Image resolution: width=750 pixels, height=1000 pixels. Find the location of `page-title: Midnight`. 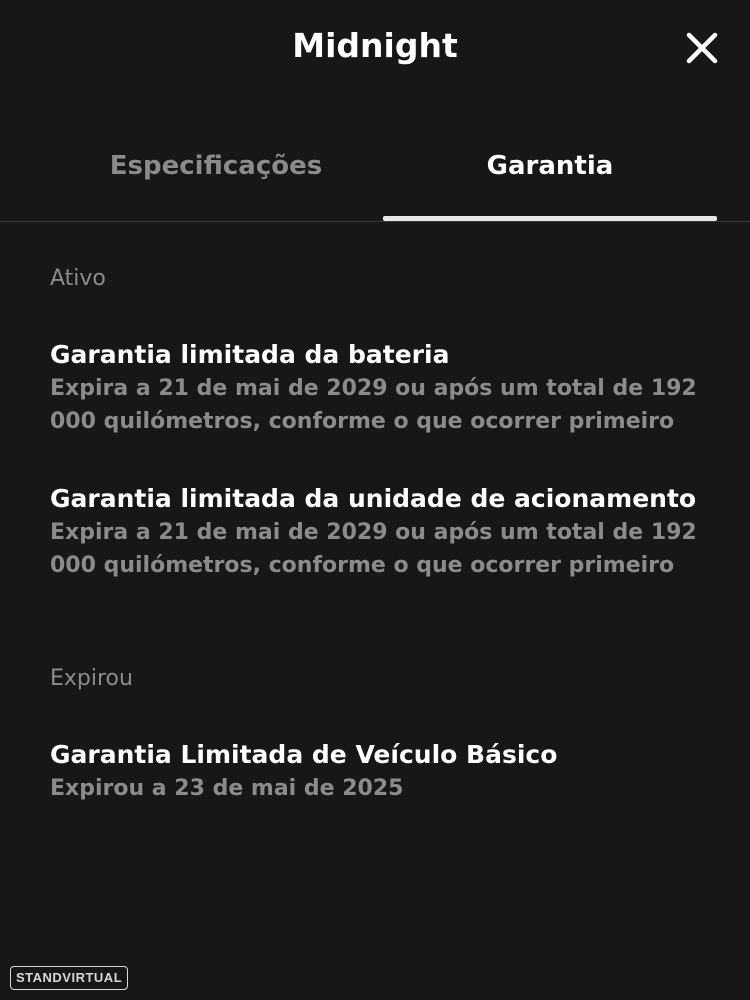

page-title: Midnight is located at coordinates (375, 45).